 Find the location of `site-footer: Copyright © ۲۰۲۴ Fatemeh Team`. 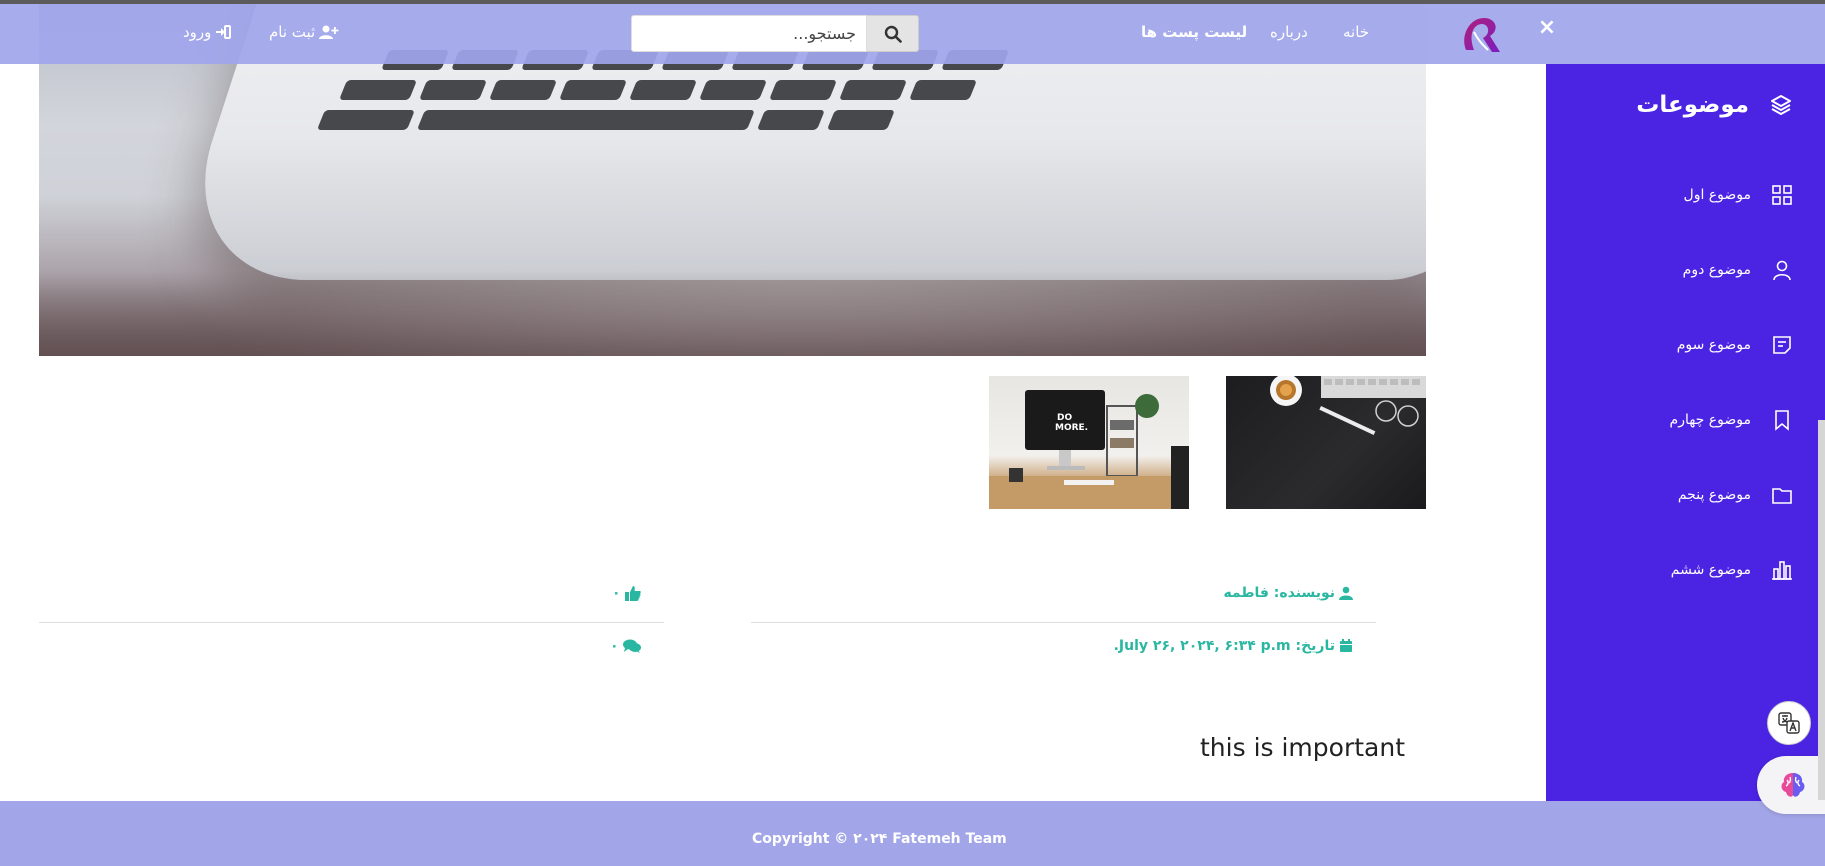

site-footer: Copyright © ۲۰۲۴ Fatemeh Team is located at coordinates (912, 833).